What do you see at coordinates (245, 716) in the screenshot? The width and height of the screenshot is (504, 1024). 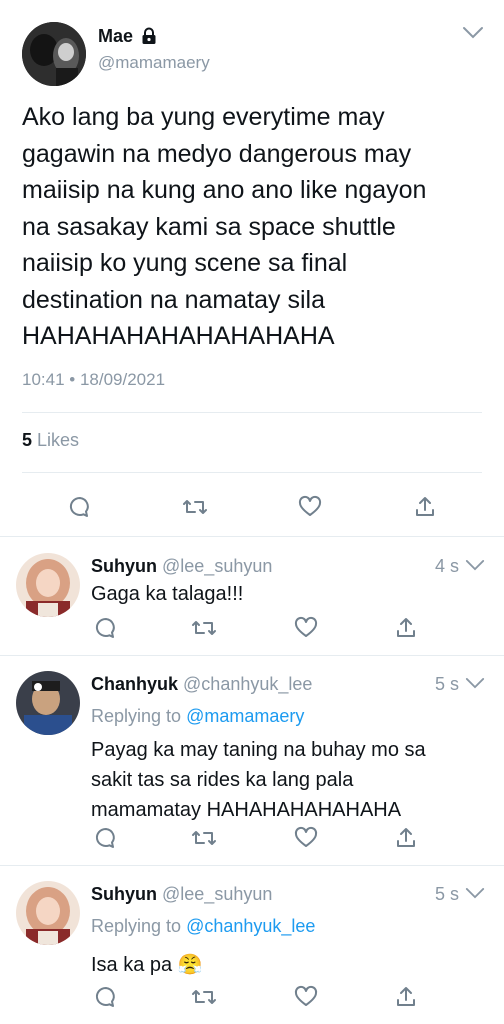 I see `replying-to-handle: @mamamaery` at bounding box center [245, 716].